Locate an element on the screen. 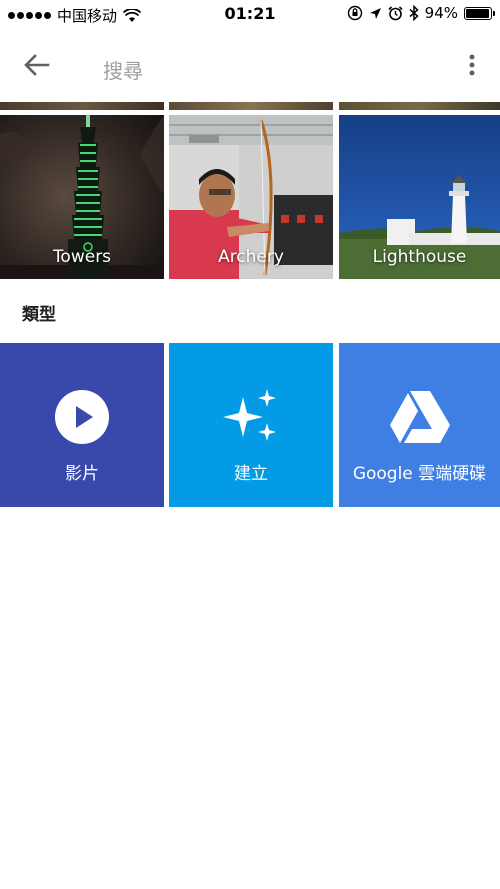 The height and width of the screenshot is (889, 500). type-label: 影片 is located at coordinates (82, 474).